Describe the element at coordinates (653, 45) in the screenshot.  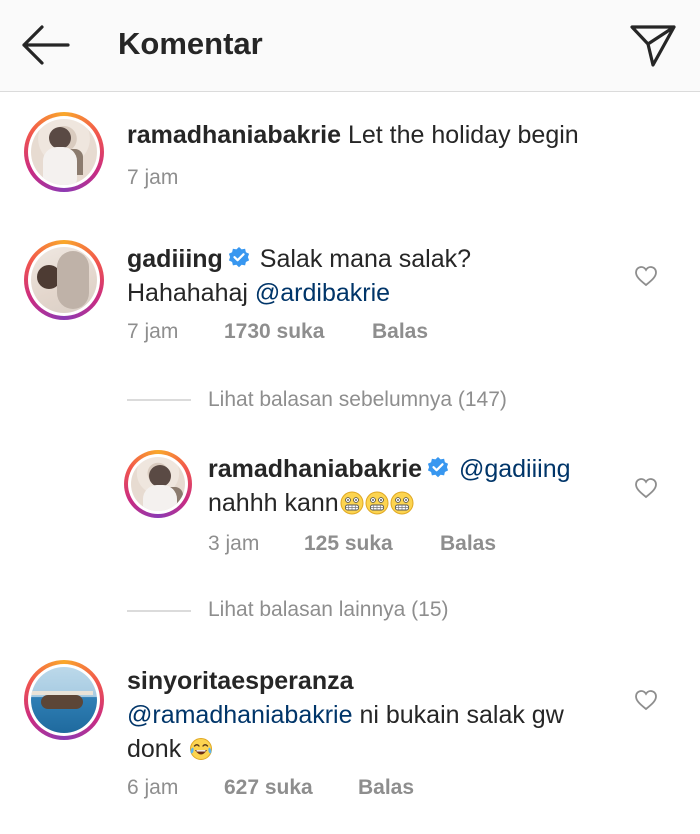
I see `direct-send-icon` at that location.